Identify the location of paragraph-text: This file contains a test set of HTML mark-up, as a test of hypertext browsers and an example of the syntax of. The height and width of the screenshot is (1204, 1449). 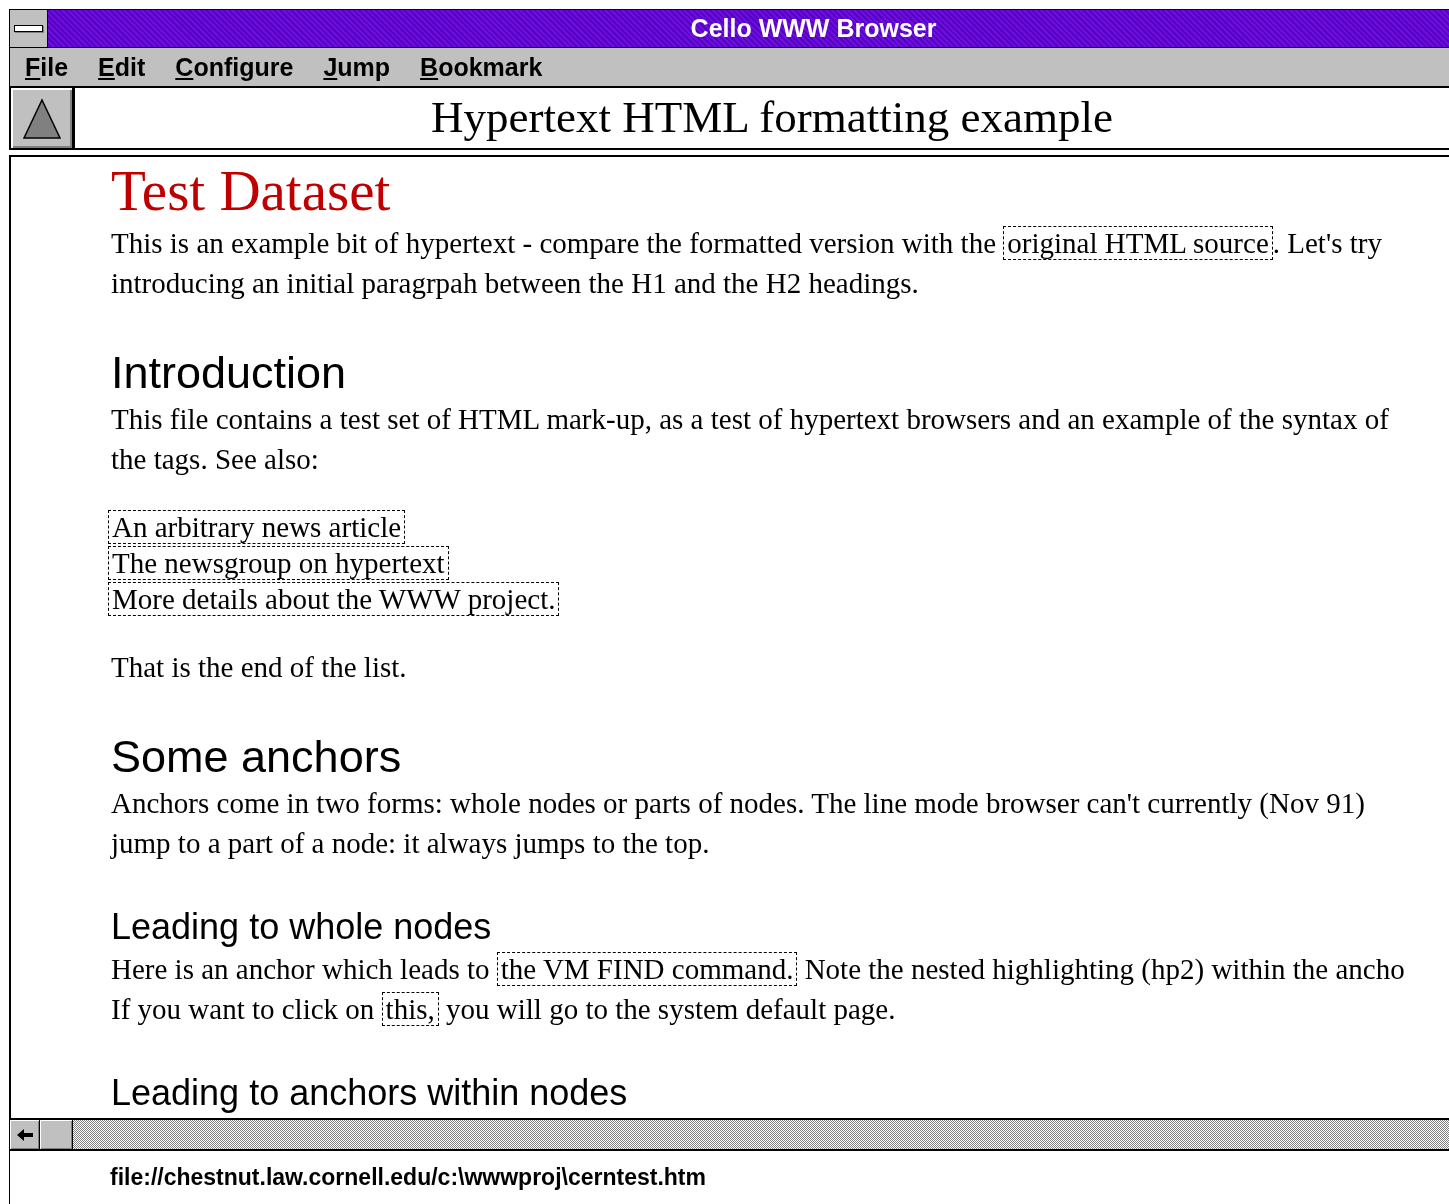
(750, 419).